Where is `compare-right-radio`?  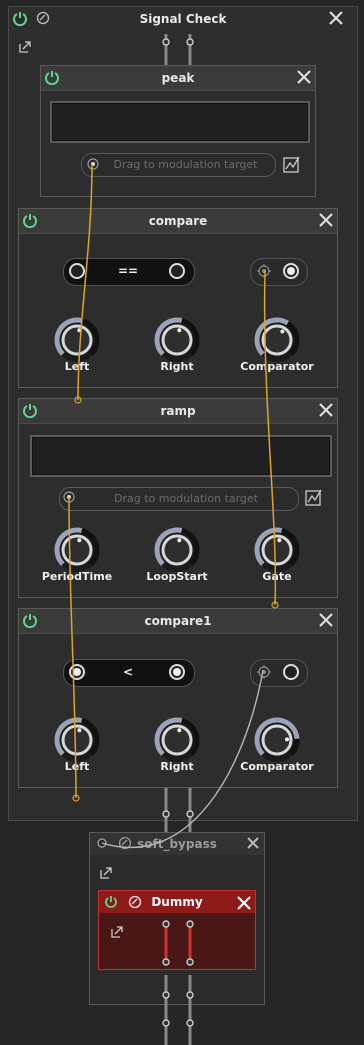
compare-right-radio is located at coordinates (177, 271).